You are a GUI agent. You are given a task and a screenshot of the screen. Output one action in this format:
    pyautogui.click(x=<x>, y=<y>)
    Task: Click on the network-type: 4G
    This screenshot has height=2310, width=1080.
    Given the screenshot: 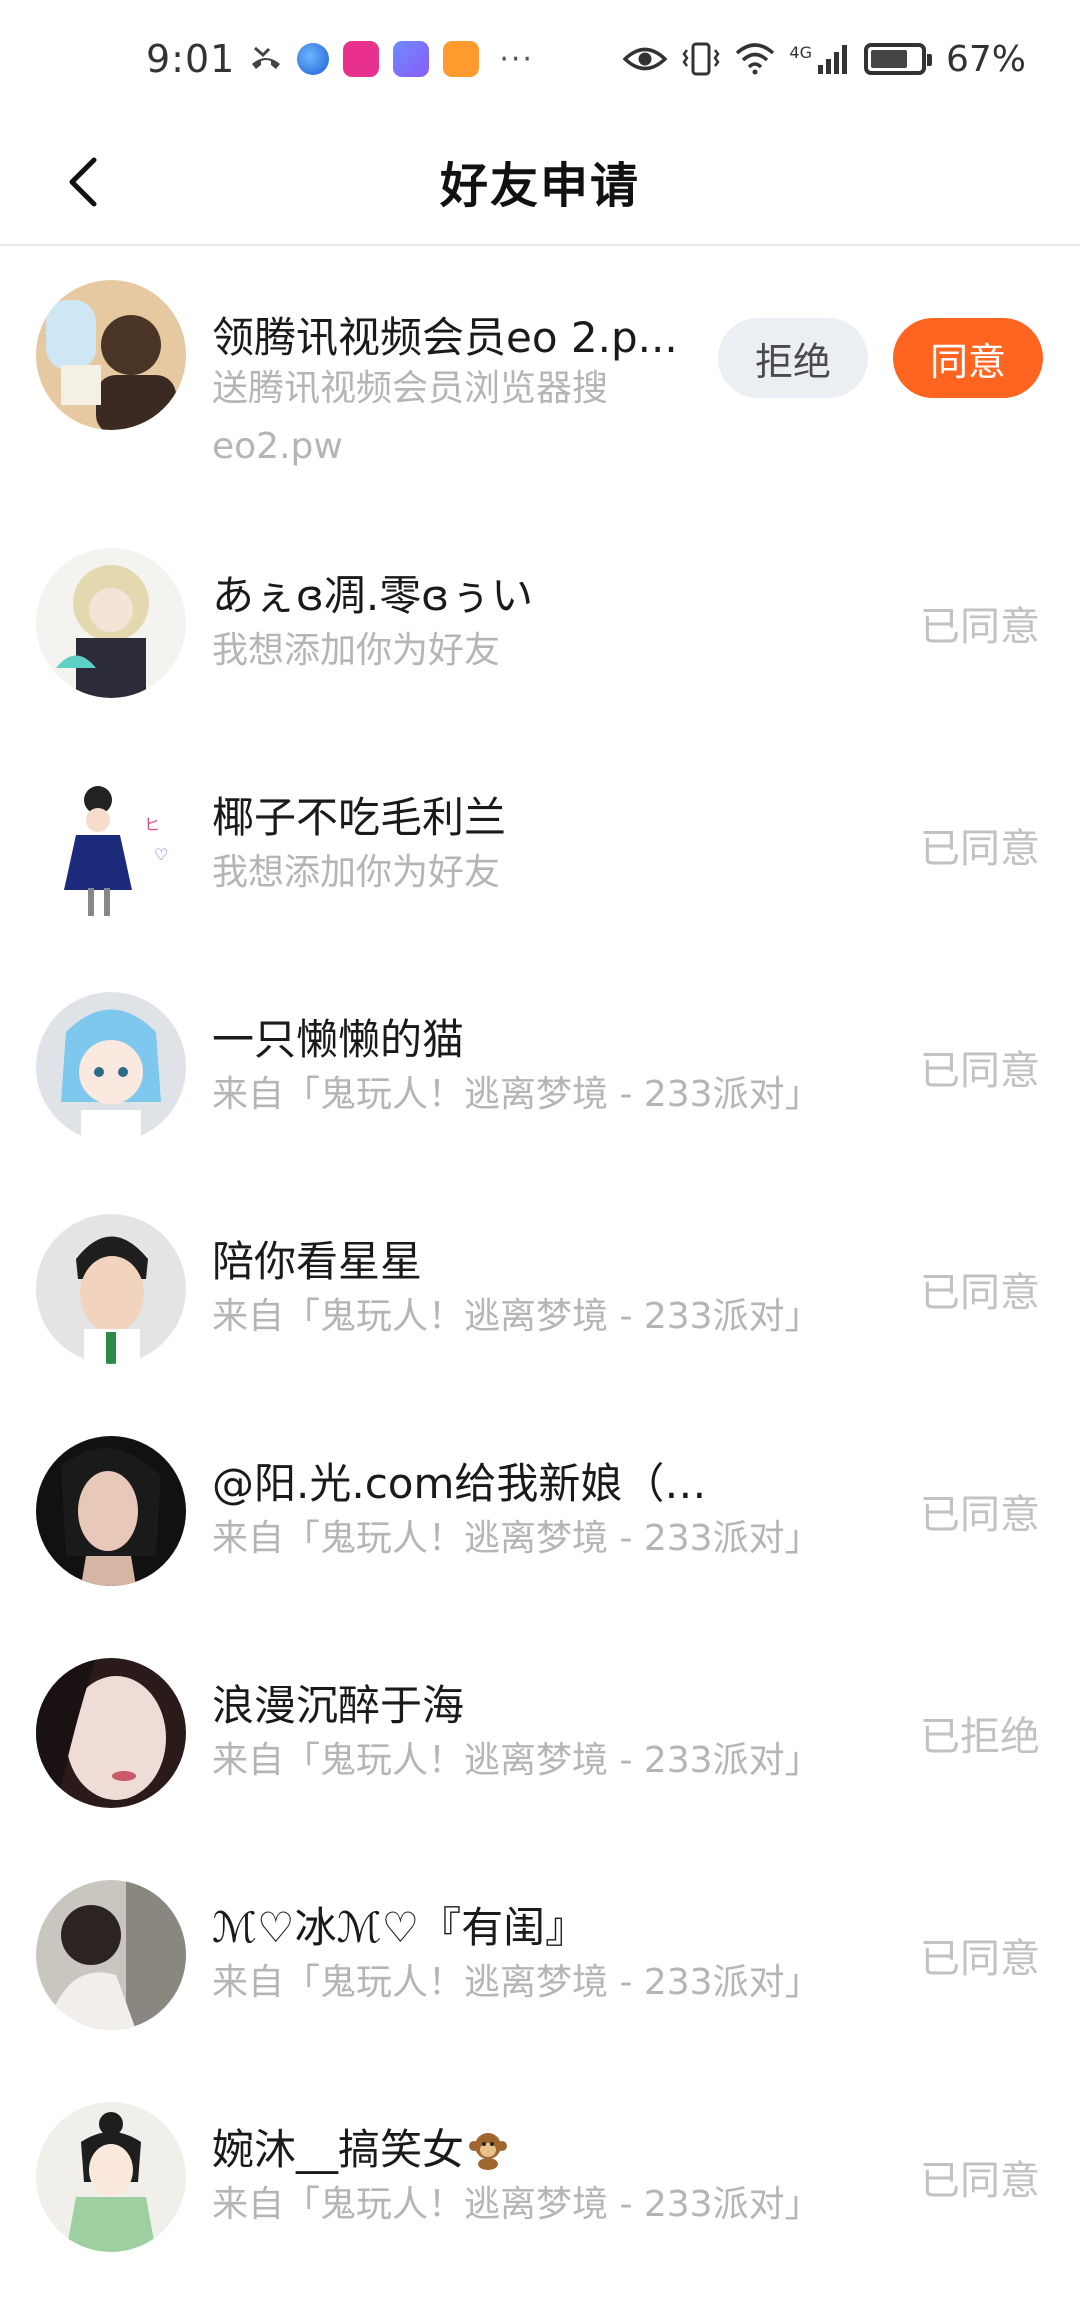 What is the action you would take?
    pyautogui.click(x=800, y=52)
    